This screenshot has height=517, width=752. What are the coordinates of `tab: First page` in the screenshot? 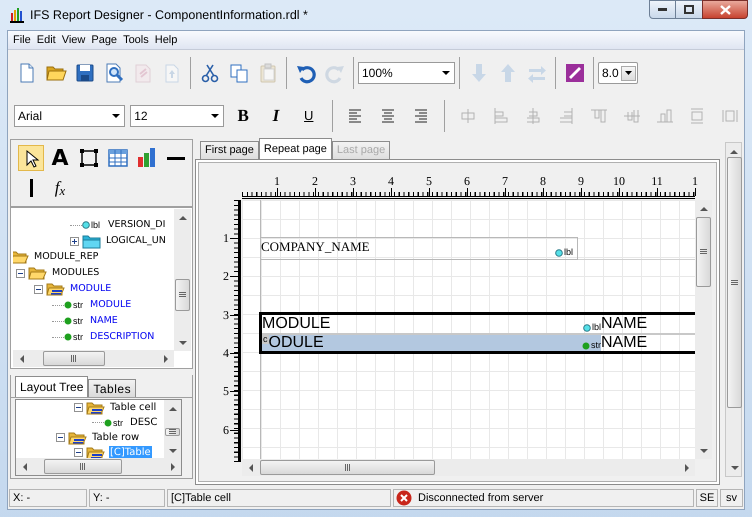 It's located at (229, 150).